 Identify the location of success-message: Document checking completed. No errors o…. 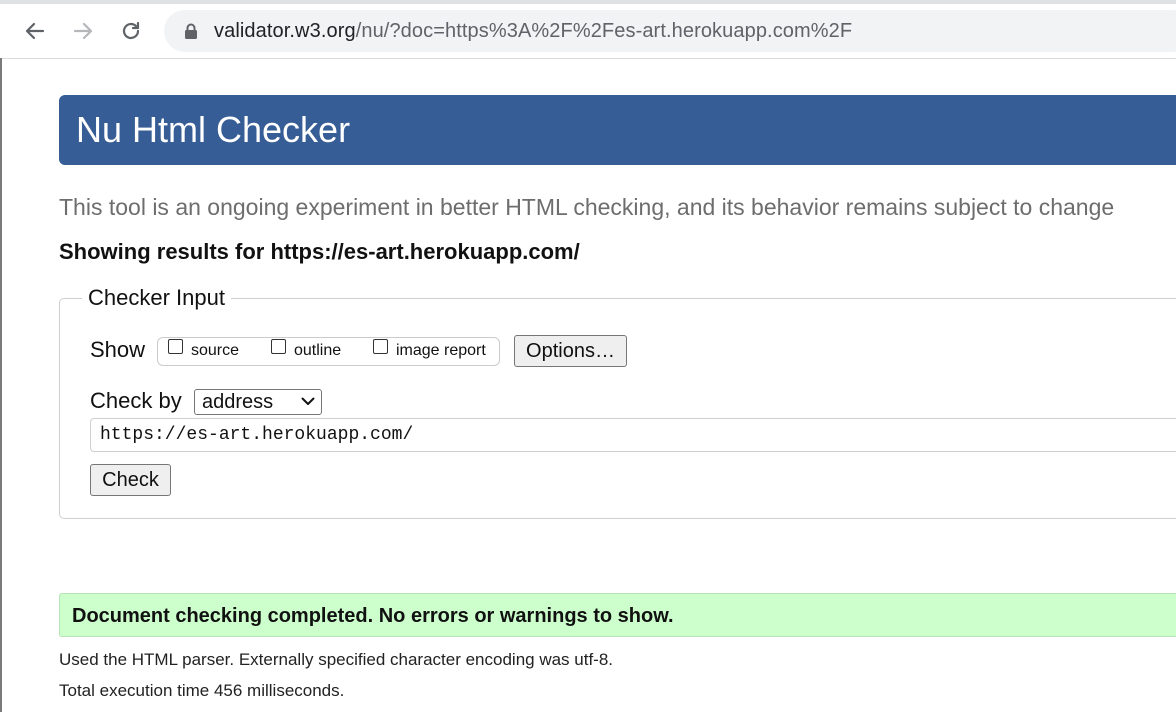
(373, 616).